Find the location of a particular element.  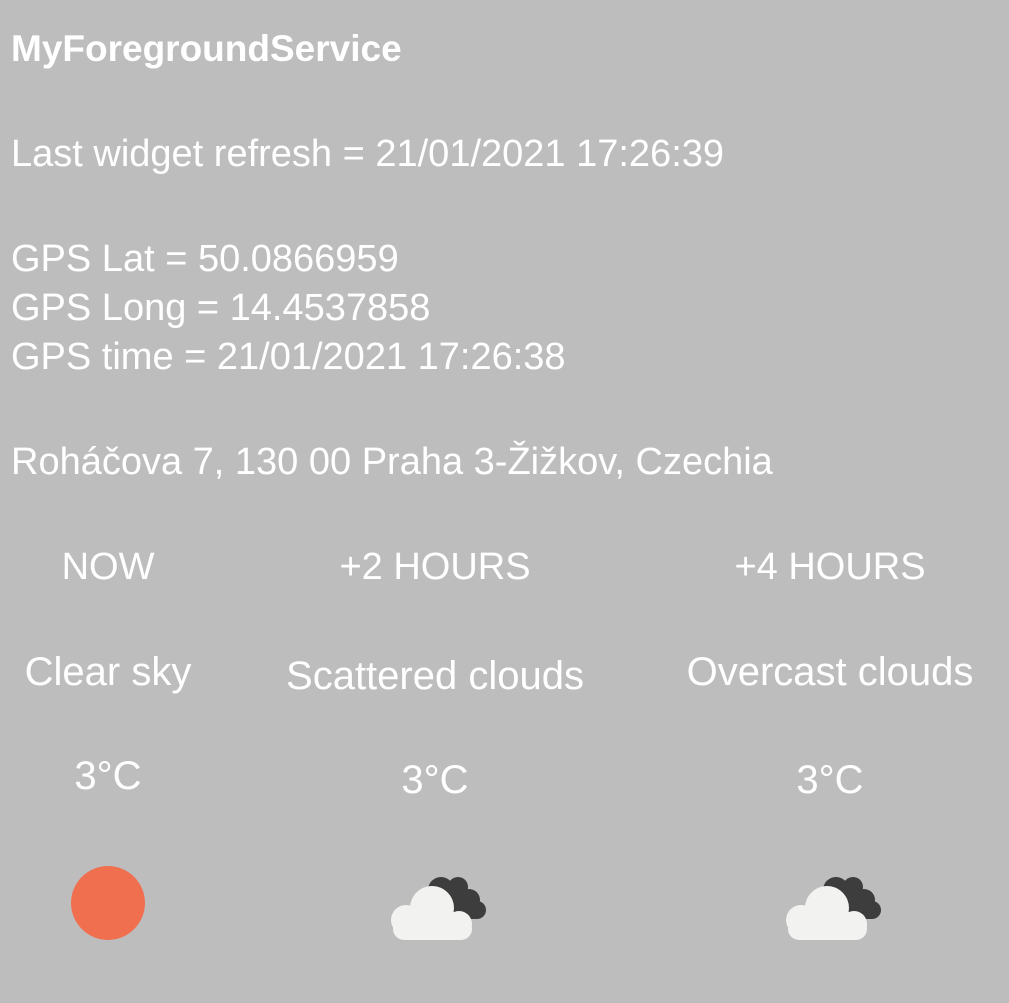

gps-time: GPS time = 21/01/2021 17:26:38 is located at coordinates (288, 357).